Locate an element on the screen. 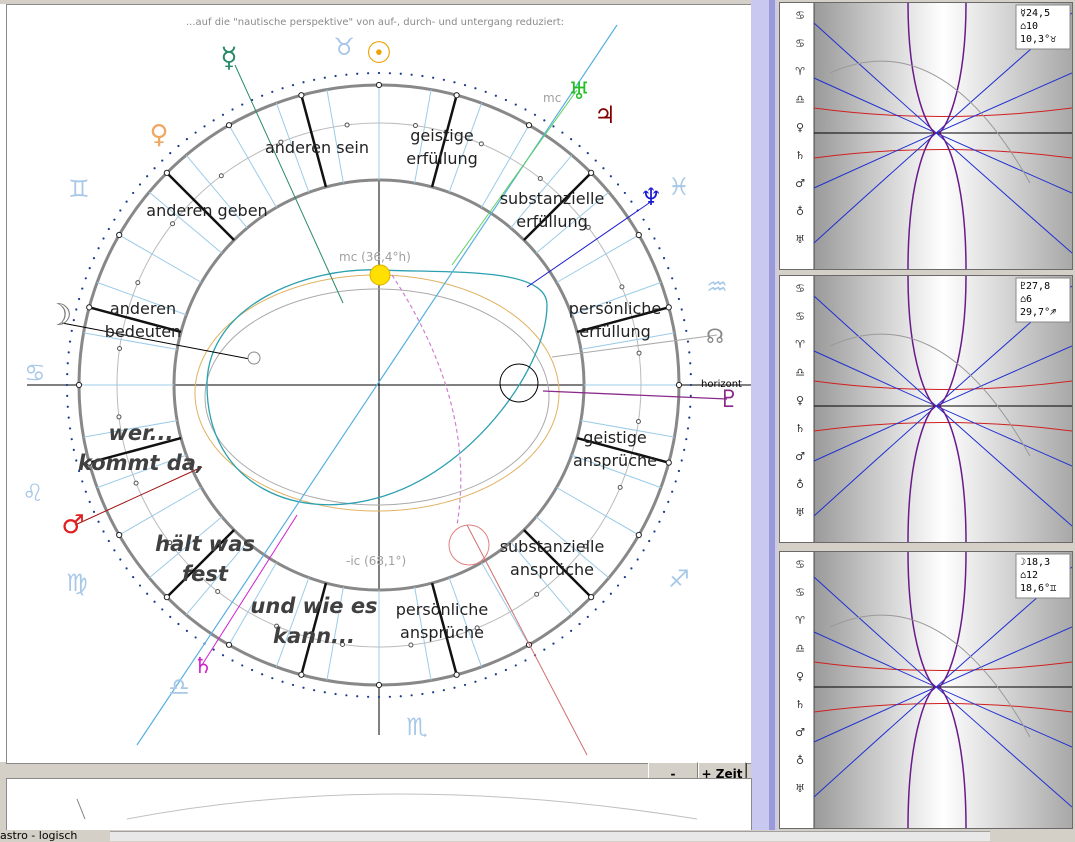 The width and height of the screenshot is (1075, 842). planet-panel-mercury-plot: ☿24,5 ⌂10 10,3°♉ ♋ ♋ ♈ ♎ ♀ ♄ ♂ ♁ ♅ is located at coordinates (926, 136).